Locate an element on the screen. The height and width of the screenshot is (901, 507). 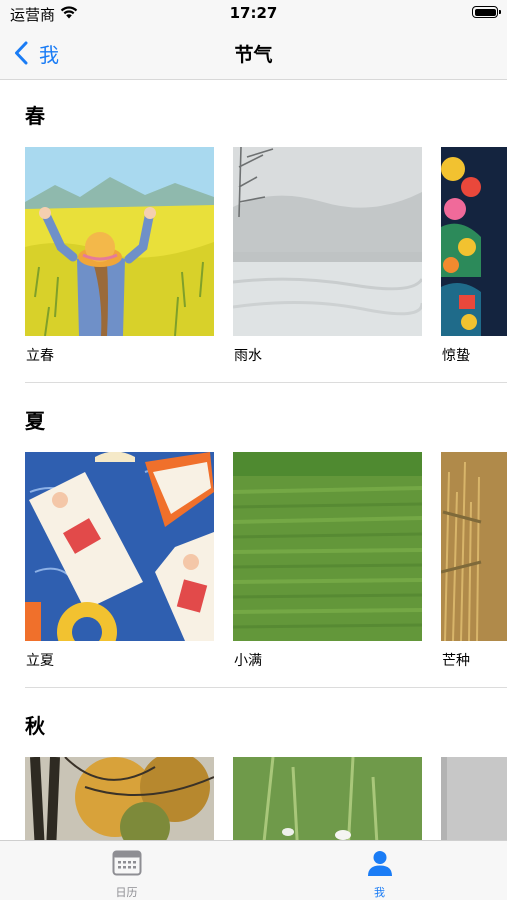
xiaoman-photo is located at coordinates (327, 546).